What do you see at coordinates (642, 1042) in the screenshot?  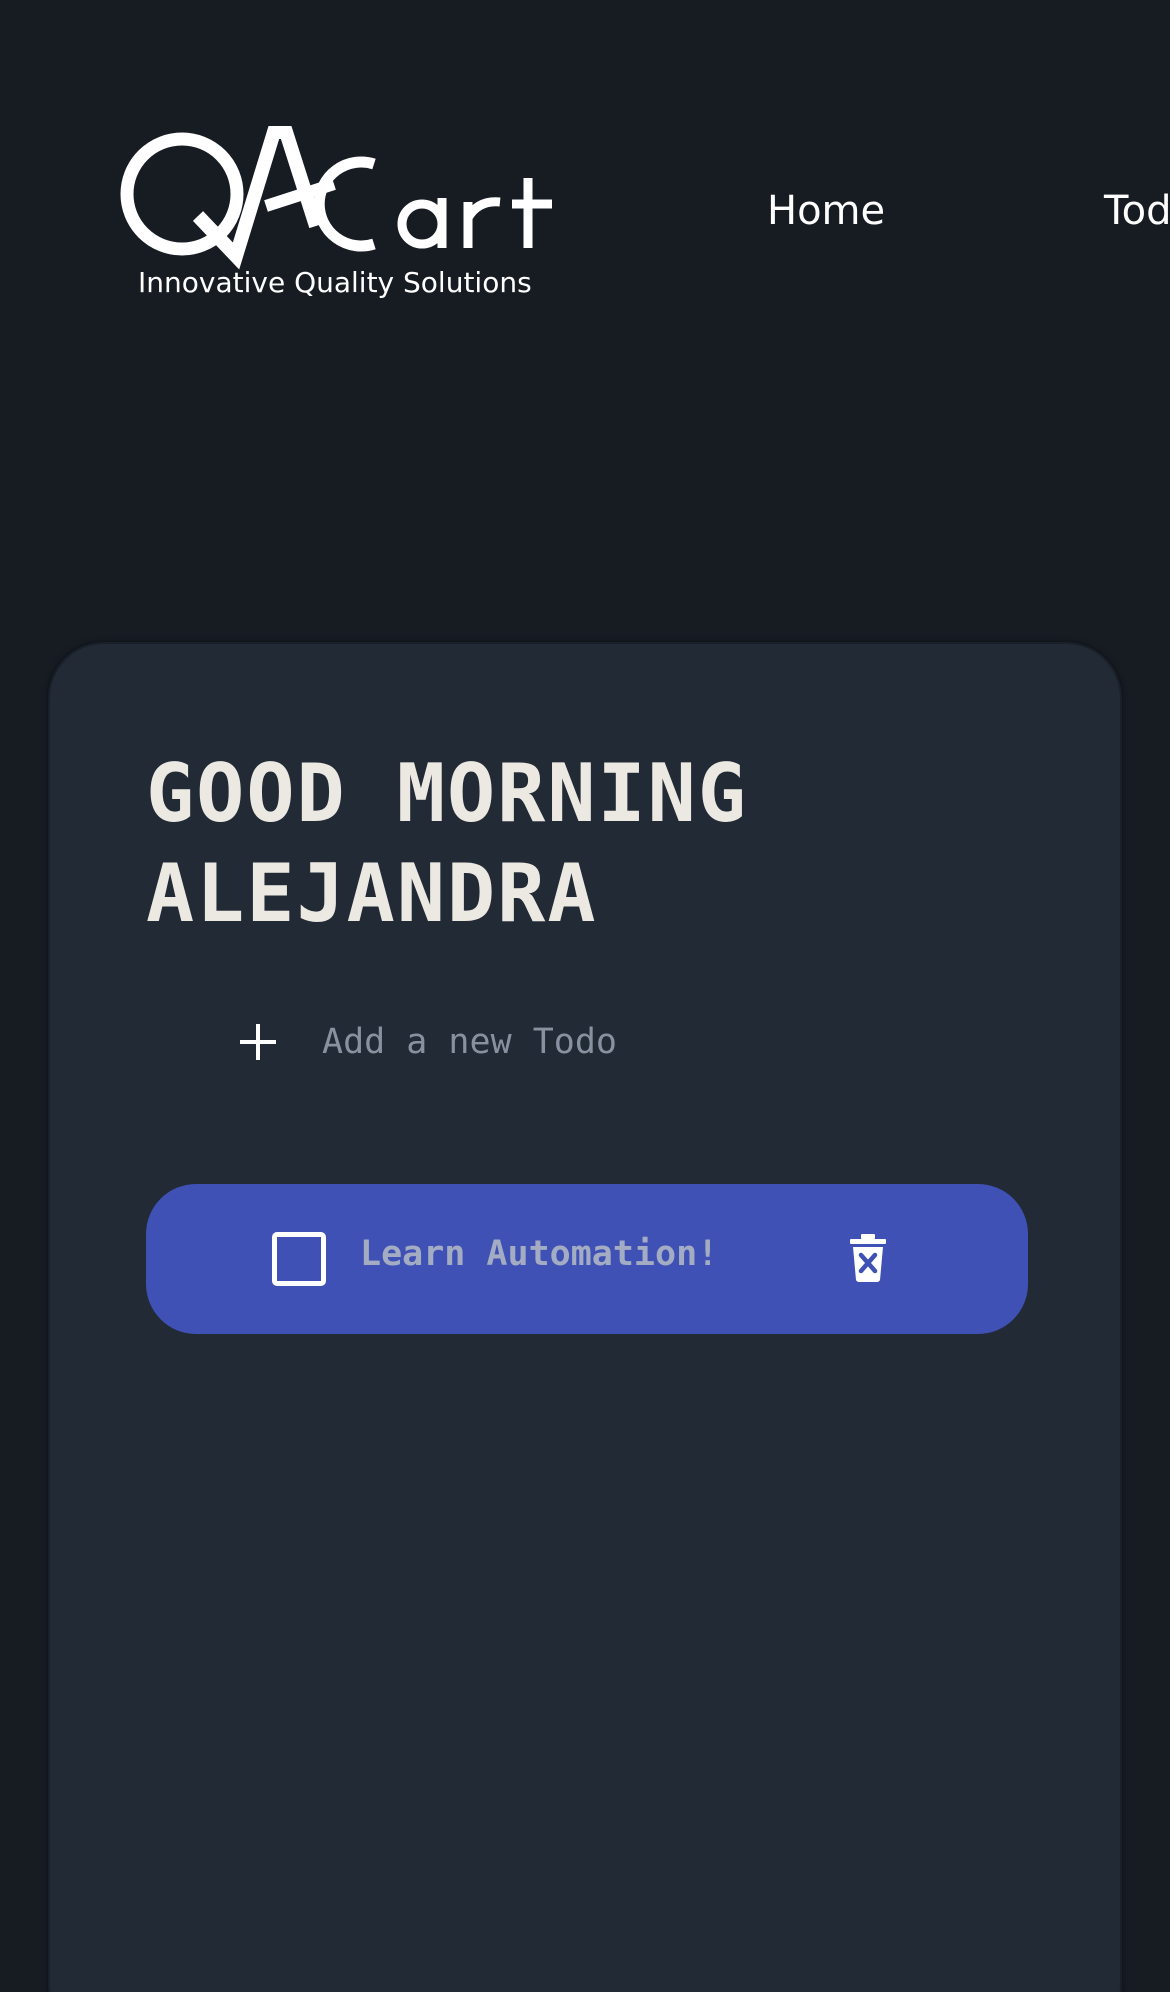 I see `new-todo-input` at bounding box center [642, 1042].